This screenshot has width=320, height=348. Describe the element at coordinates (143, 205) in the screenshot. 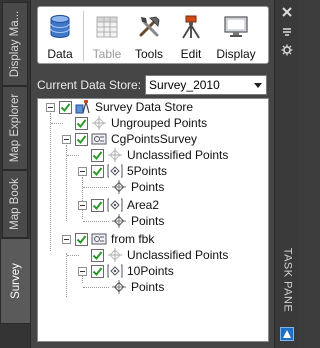

I see `node-label: Area2` at that location.